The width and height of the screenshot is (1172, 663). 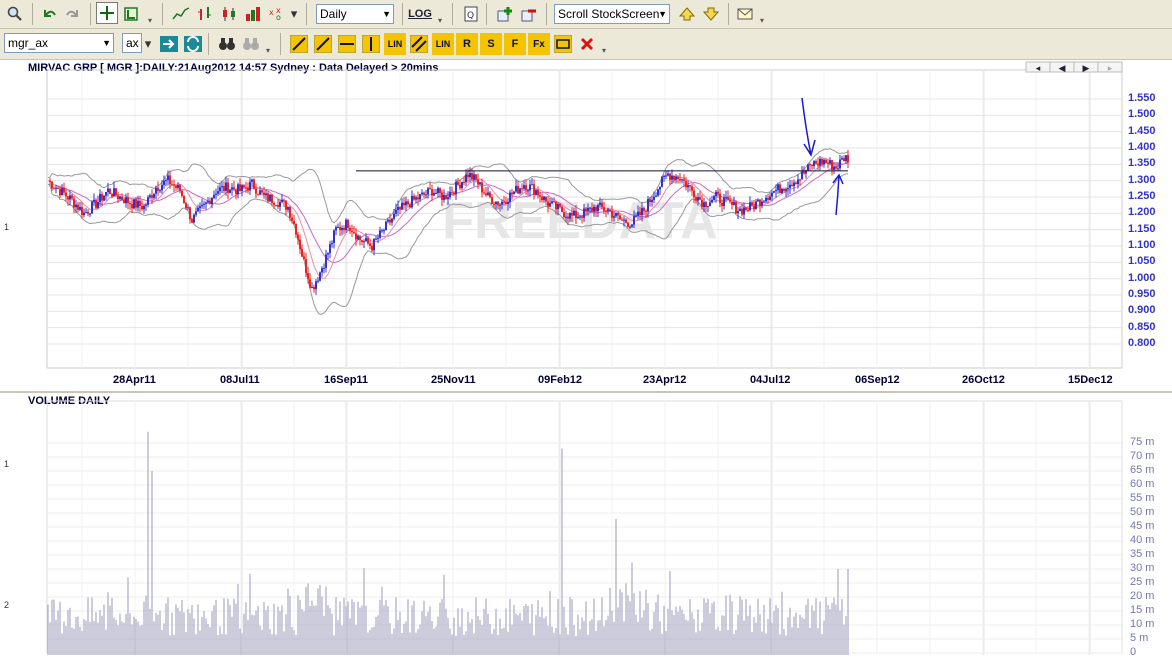 I want to click on up-arrow-icon, so click(x=687, y=14).